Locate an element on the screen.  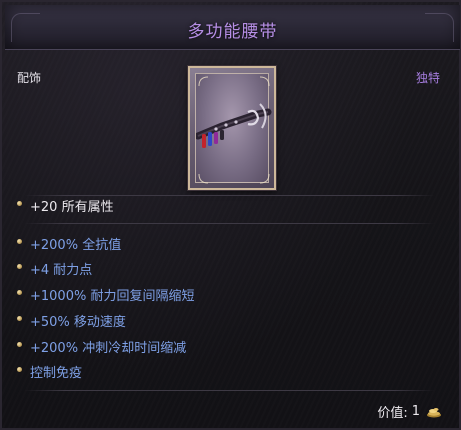
magic-stat-text: +200% 冲刺冷却时间缩减 is located at coordinates (108, 348).